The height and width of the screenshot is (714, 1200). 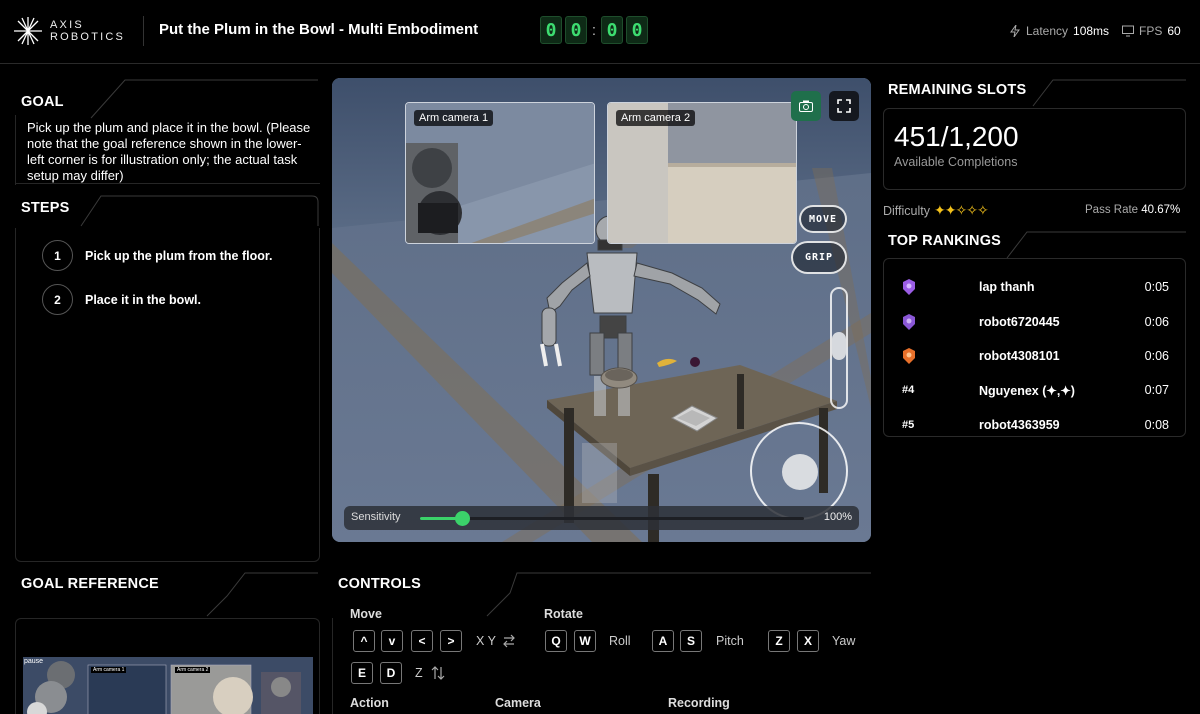 I want to click on roll-right-key: W, so click(x=585, y=641).